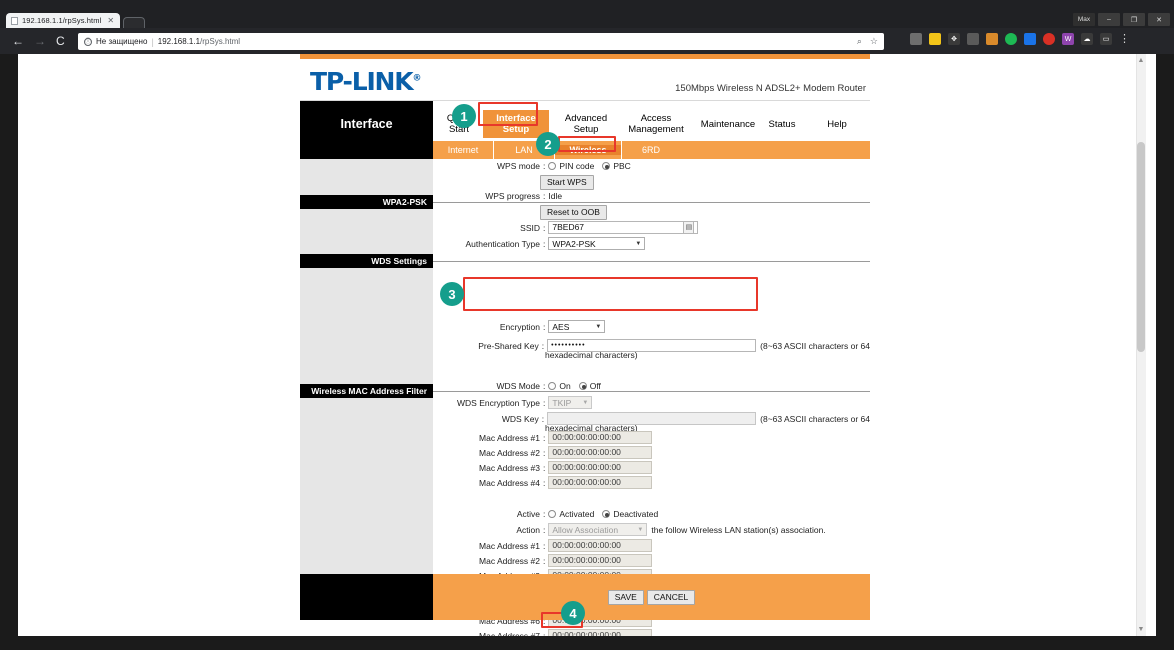 The width and height of the screenshot is (1174, 650). What do you see at coordinates (1141, 60) in the screenshot?
I see `scroll-up-icon: ▲` at bounding box center [1141, 60].